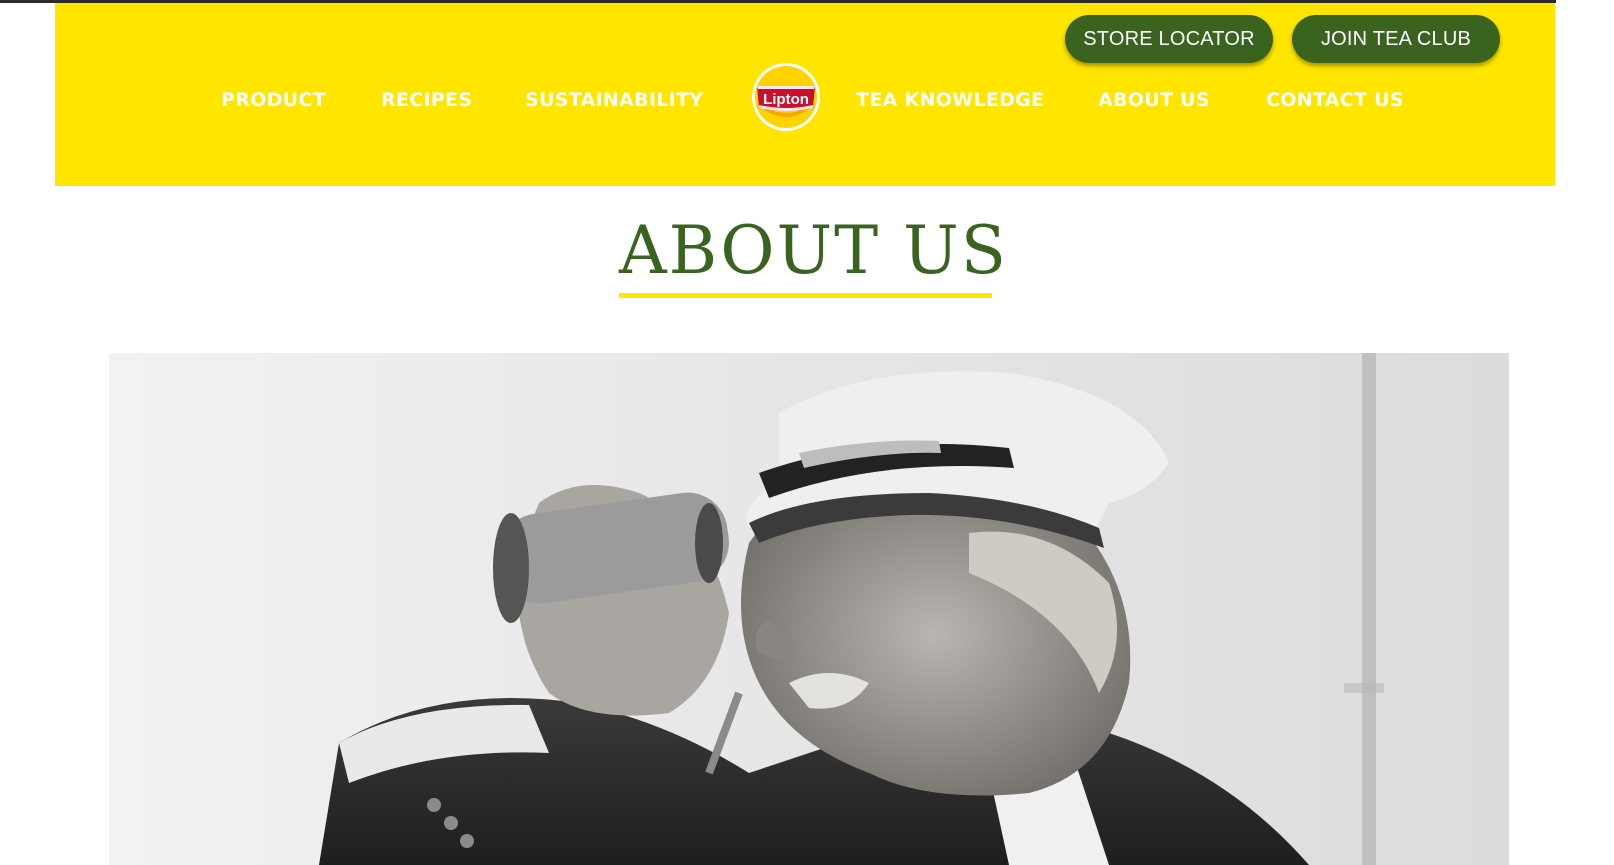 The width and height of the screenshot is (1614, 865). What do you see at coordinates (1335, 100) in the screenshot?
I see `nav-item-contact-us: CONTACT US` at bounding box center [1335, 100].